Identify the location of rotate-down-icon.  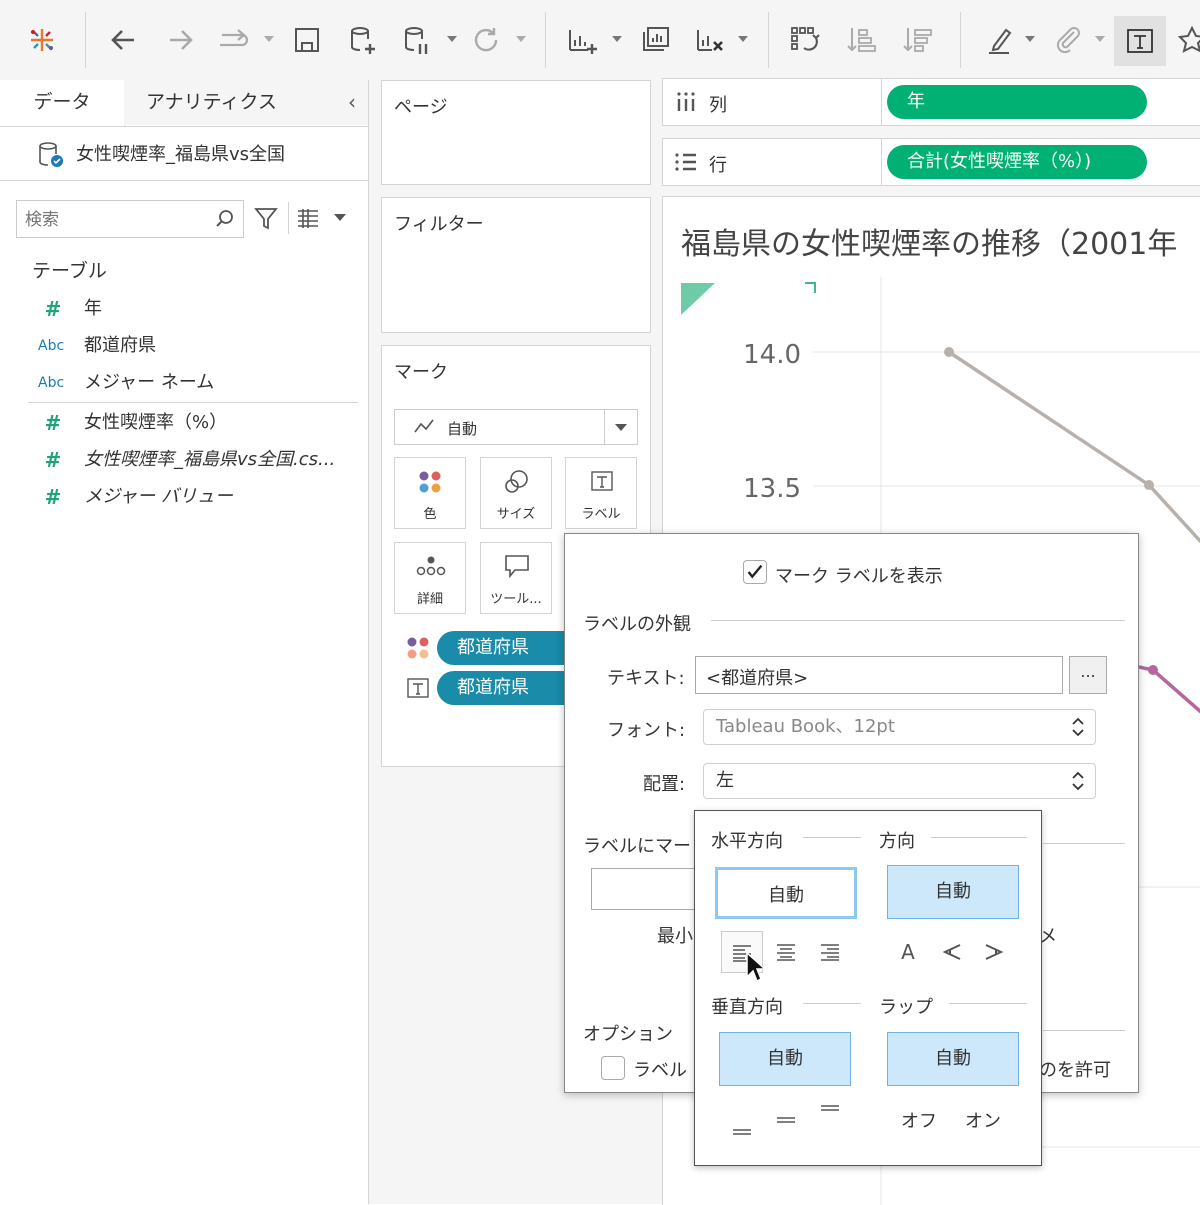
(994, 952).